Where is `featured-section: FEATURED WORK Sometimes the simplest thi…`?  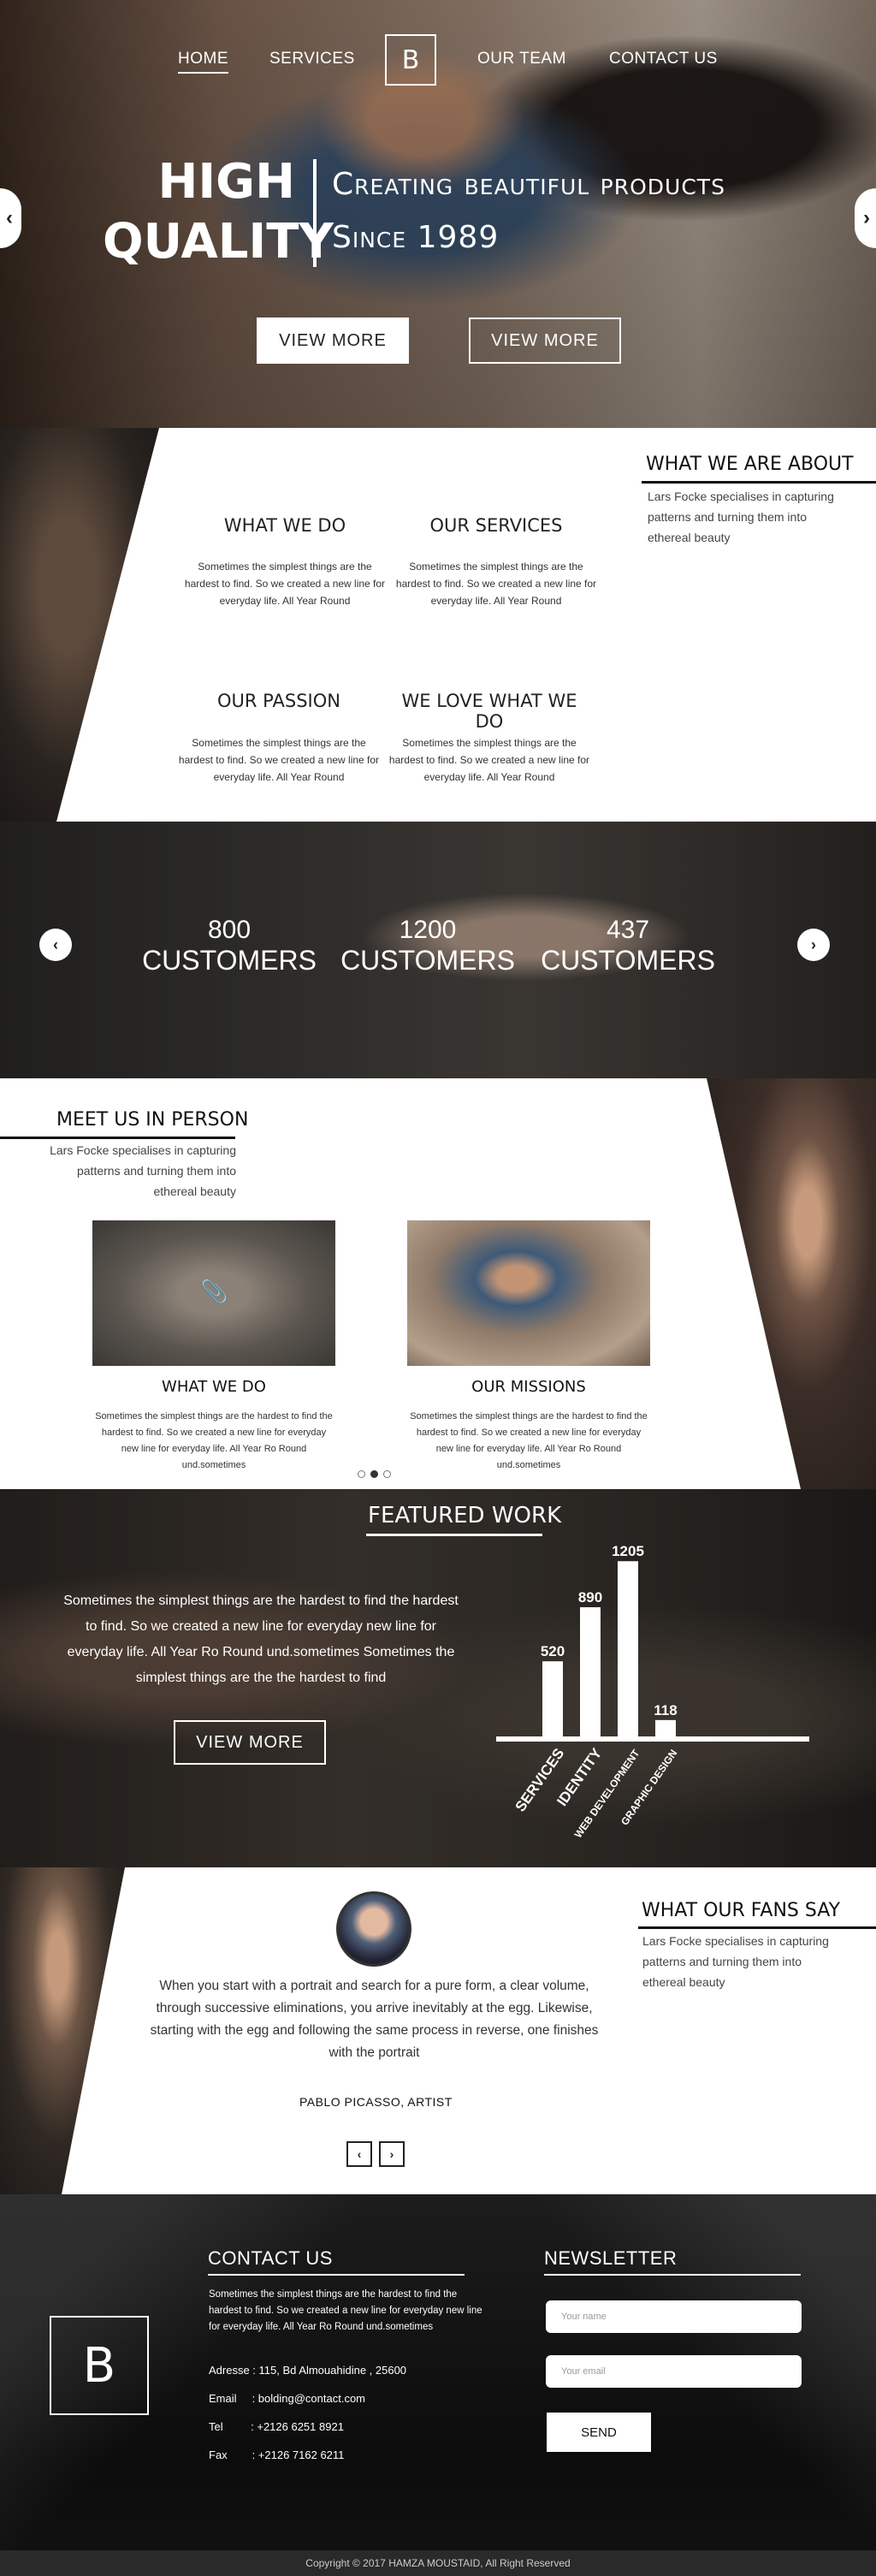
featured-section: FEATURED WORK Sometimes the simplest thi… is located at coordinates (438, 1678).